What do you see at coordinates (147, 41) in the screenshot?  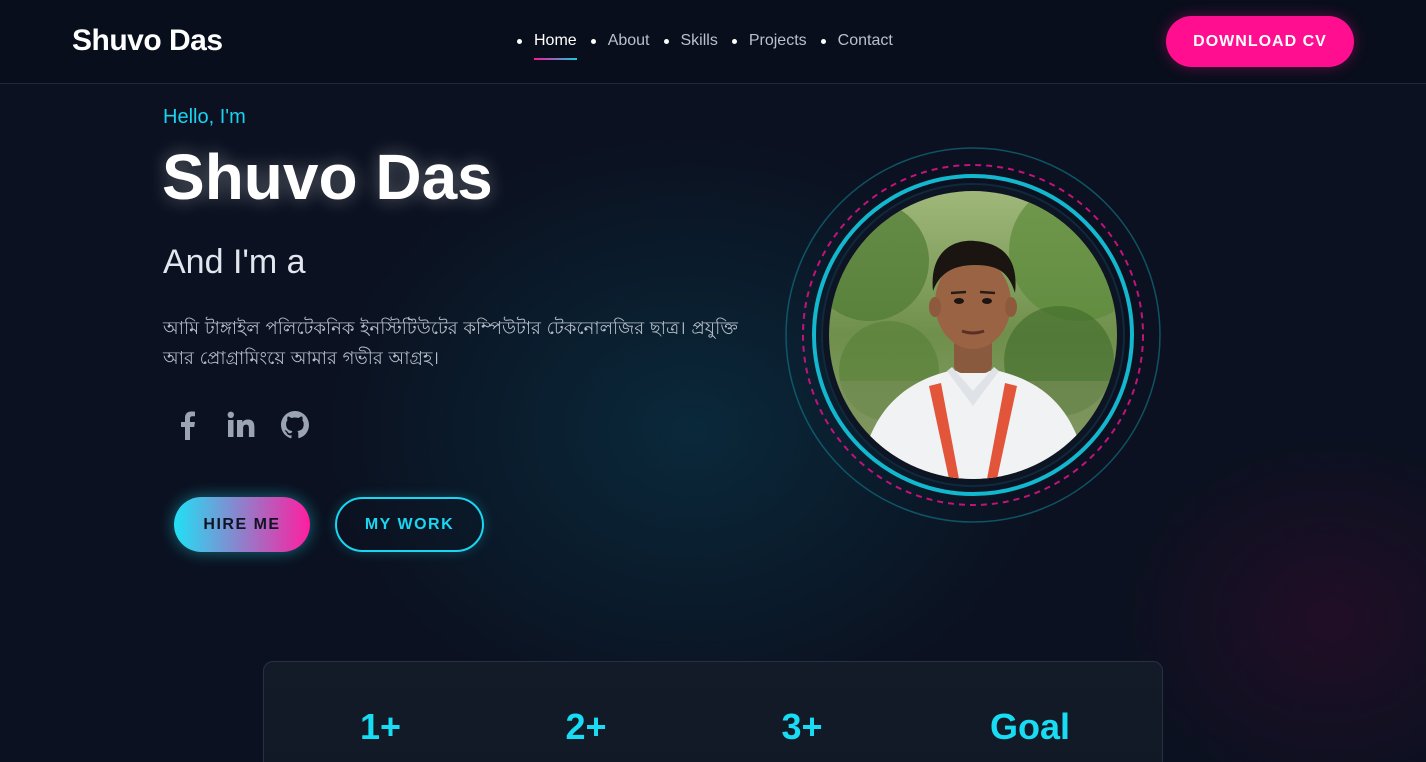 I see `site-logo: Shuvo Das` at bounding box center [147, 41].